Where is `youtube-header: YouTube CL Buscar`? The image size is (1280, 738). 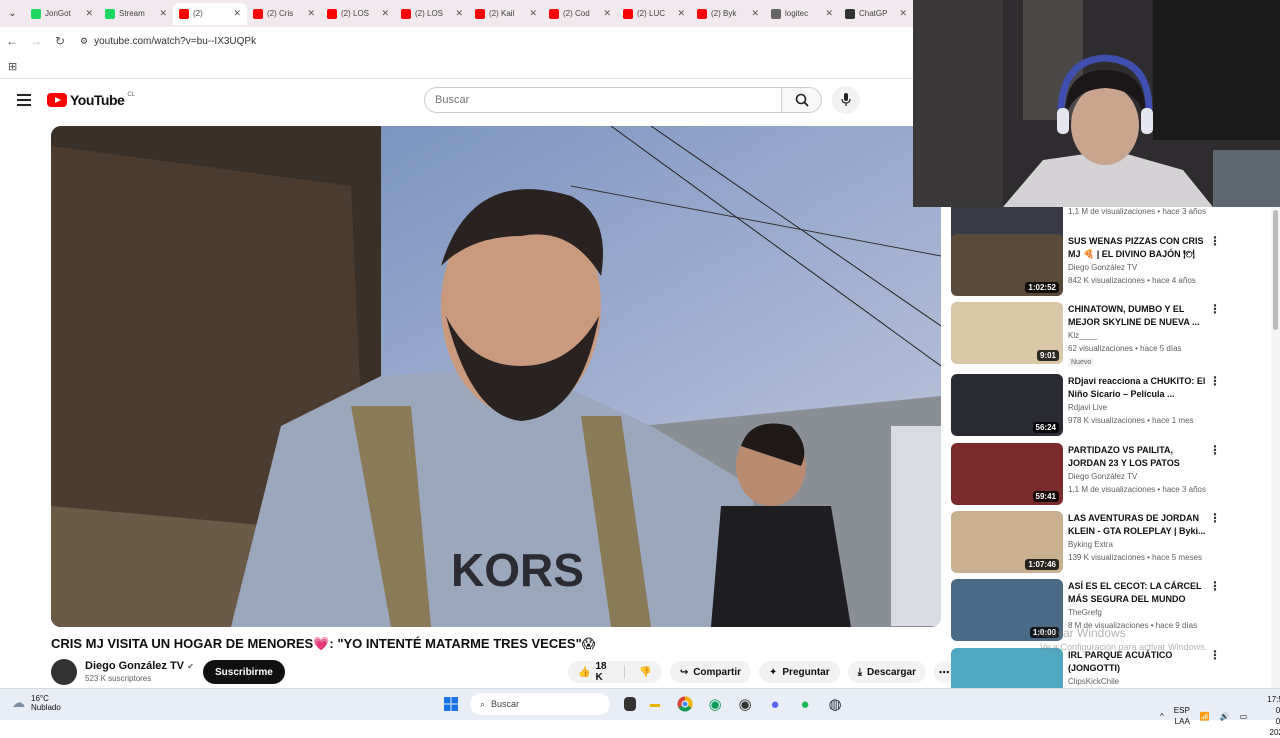 youtube-header: YouTube CL Buscar is located at coordinates (456, 100).